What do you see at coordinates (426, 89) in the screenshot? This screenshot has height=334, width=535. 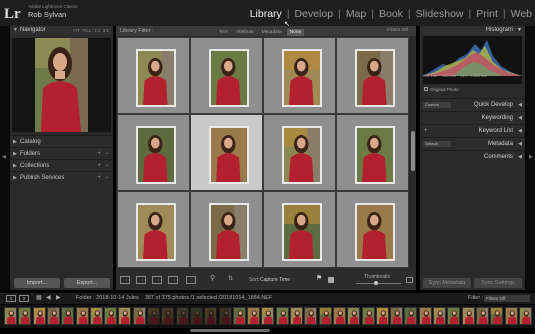 I see `checkbox-icon` at bounding box center [426, 89].